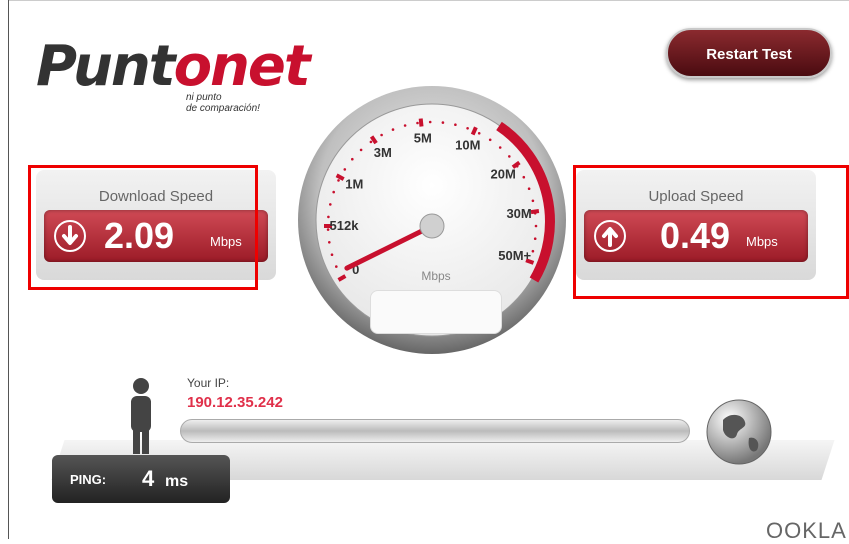 This screenshot has width=849, height=544. Describe the element at coordinates (428, 0) in the screenshot. I see `frame-top-border` at that location.